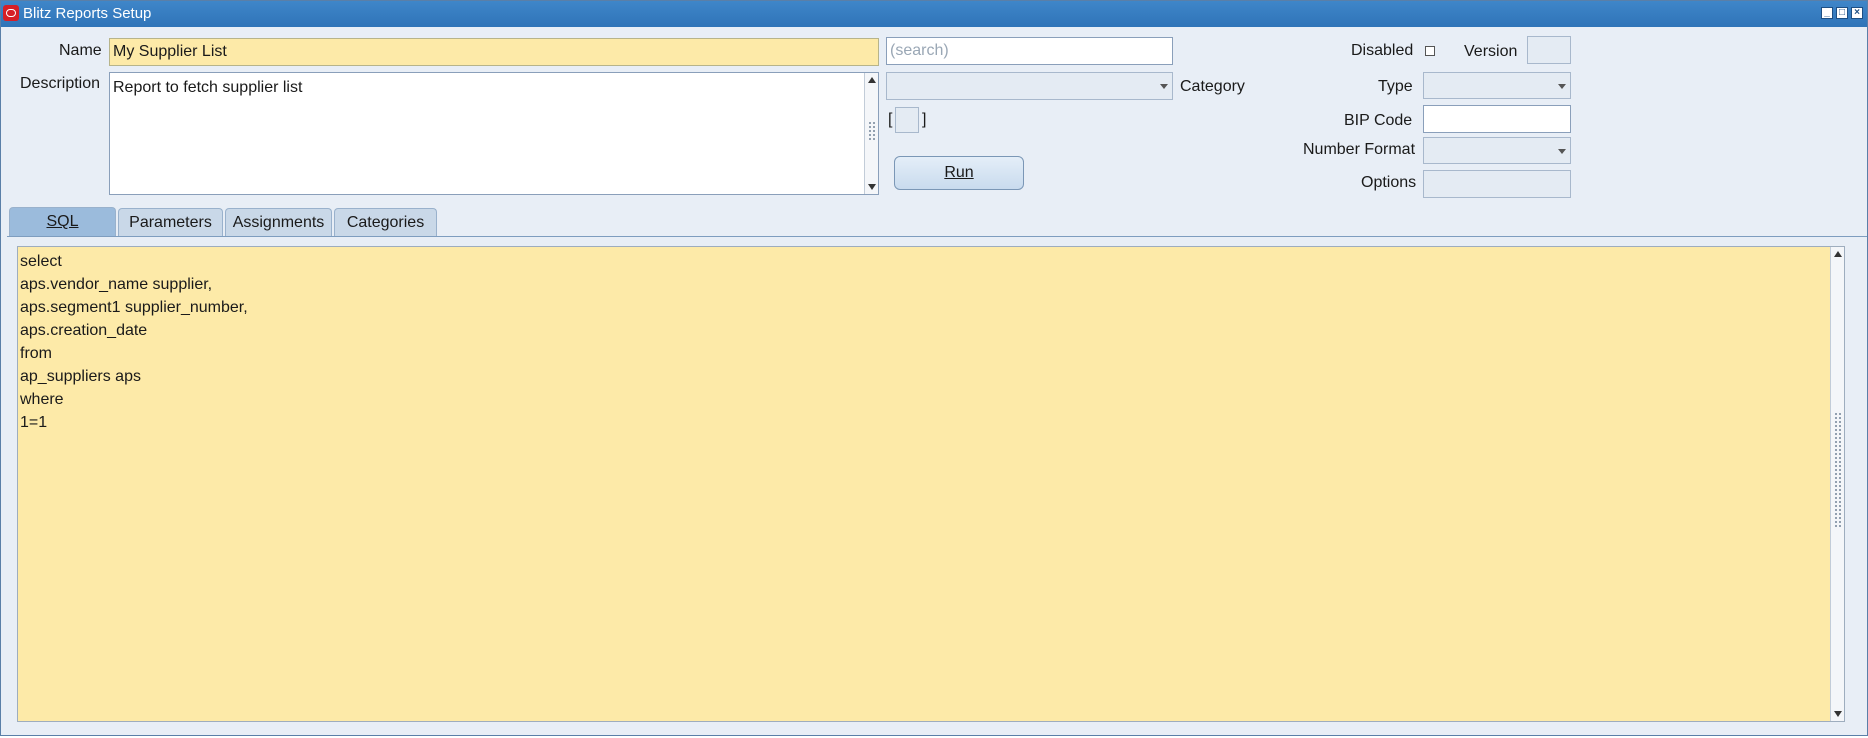 This screenshot has width=1868, height=738. Describe the element at coordinates (134, 307) in the screenshot. I see `sql-line: aps.segment1 supplier_number,` at that location.